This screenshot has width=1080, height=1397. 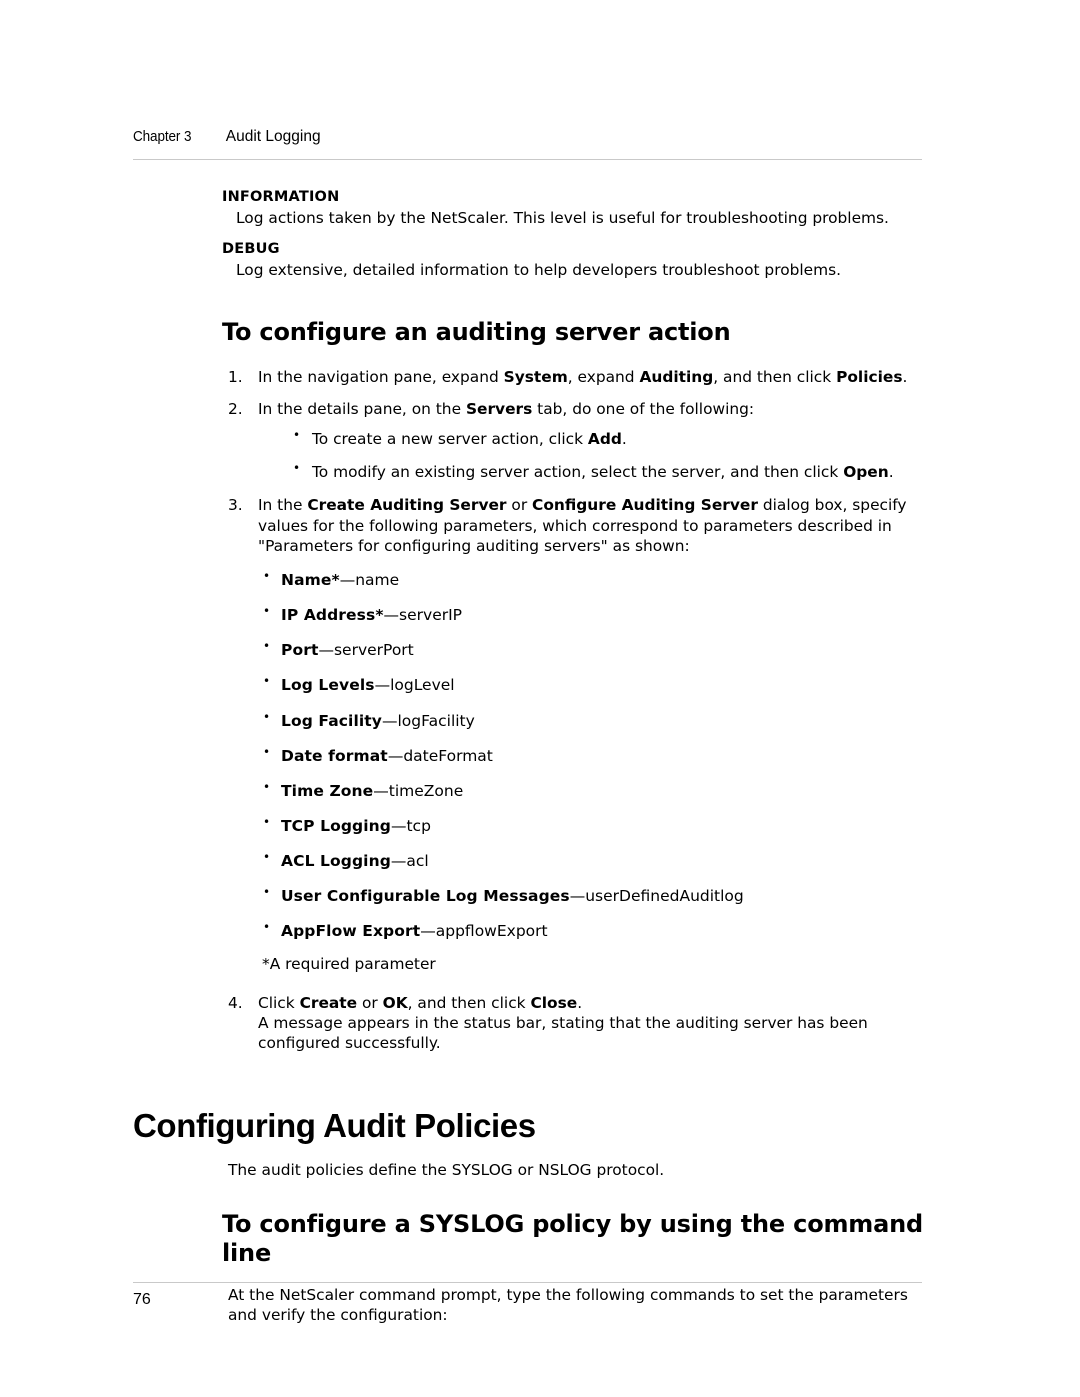 I want to click on log-level-term-debug: DEBUG, so click(x=251, y=248).